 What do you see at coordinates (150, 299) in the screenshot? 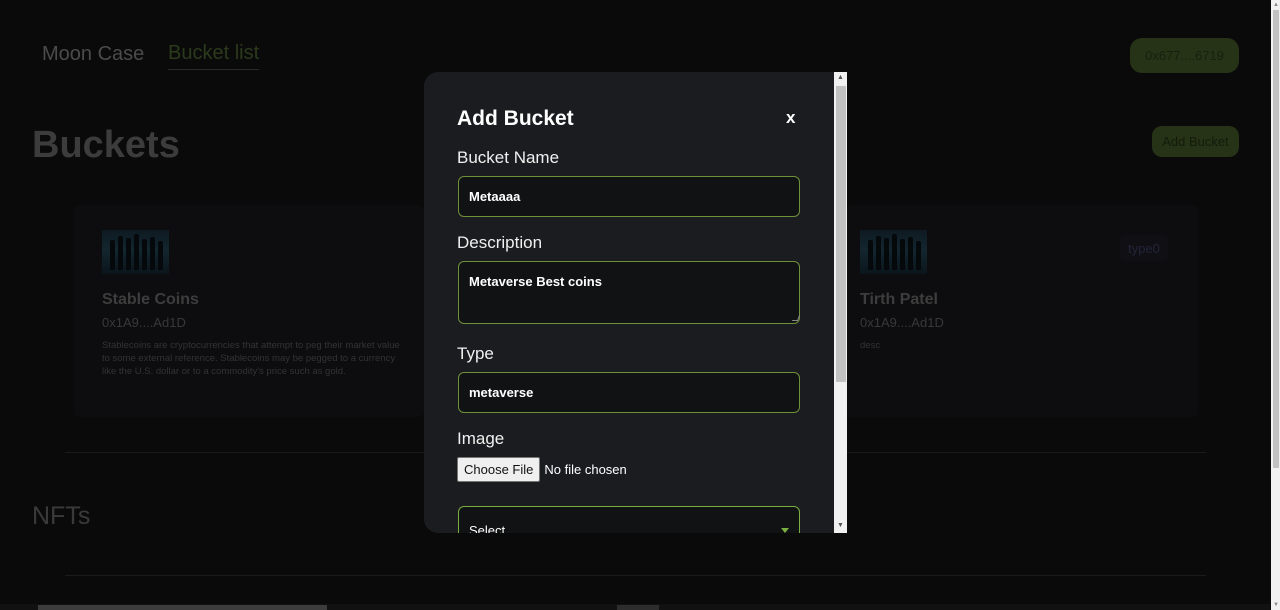
I see `bucket-title: Stable Coins` at bounding box center [150, 299].